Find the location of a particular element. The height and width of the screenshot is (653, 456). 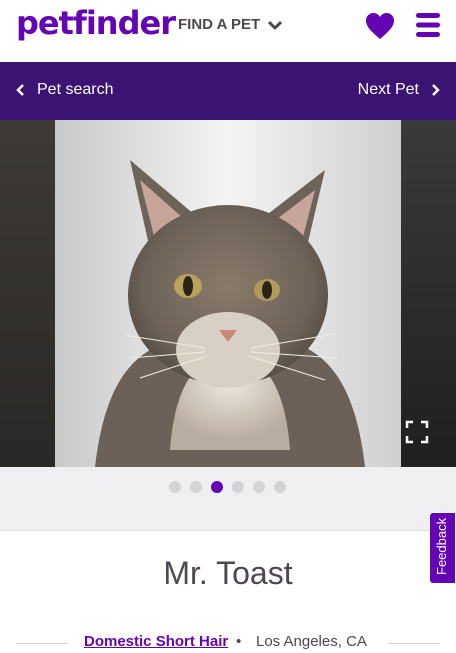

next-photo-preview is located at coordinates (428, 293).